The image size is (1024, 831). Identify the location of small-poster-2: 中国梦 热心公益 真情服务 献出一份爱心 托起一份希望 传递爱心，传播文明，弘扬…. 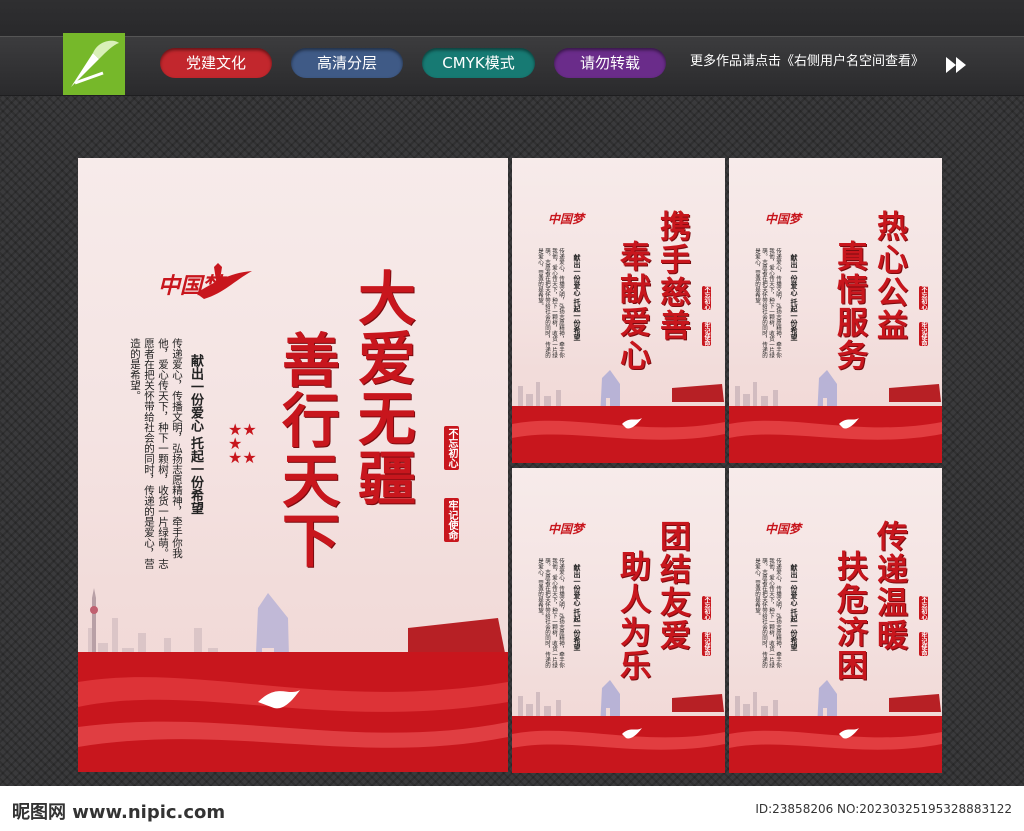
(835, 310).